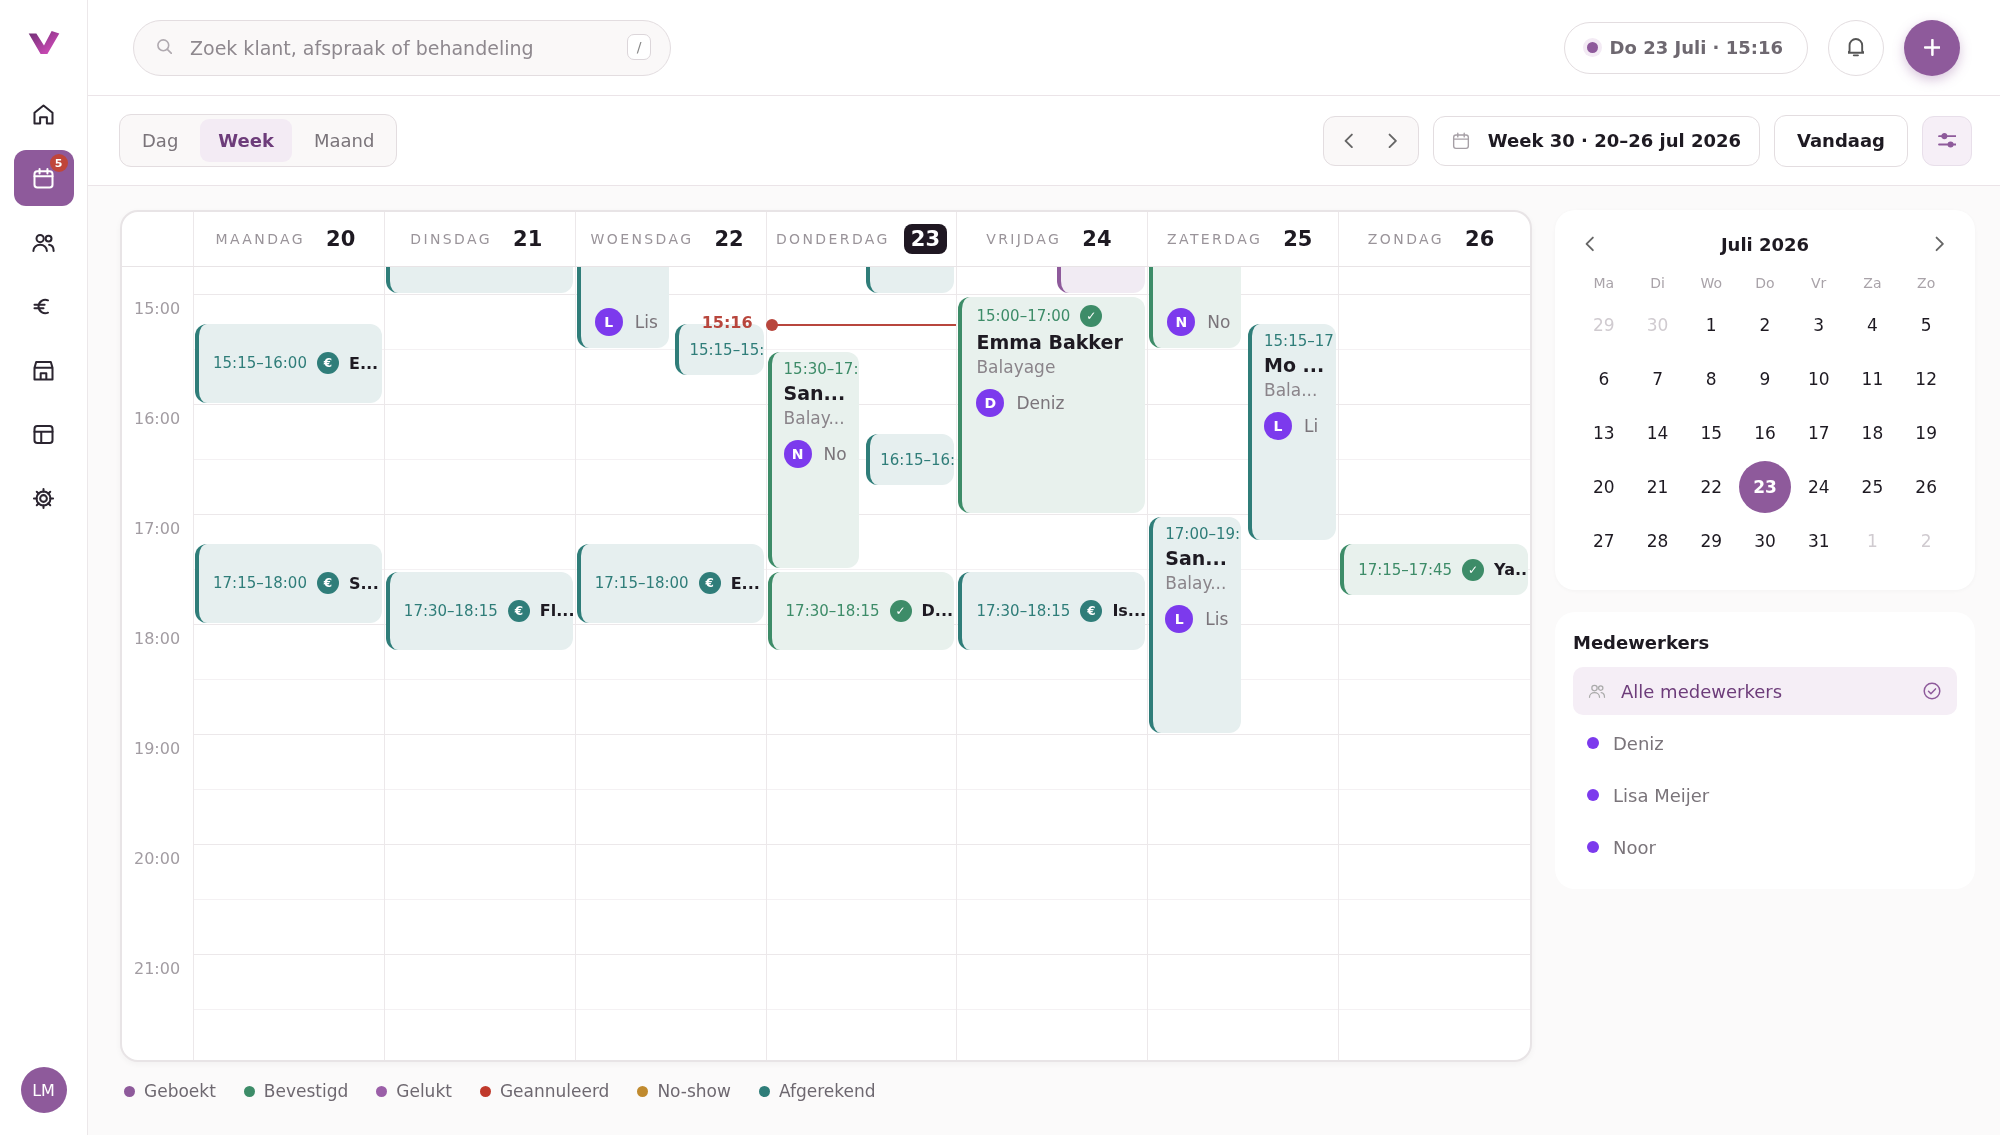 The width and height of the screenshot is (2000, 1135). I want to click on calendar-day: 16, so click(1765, 433).